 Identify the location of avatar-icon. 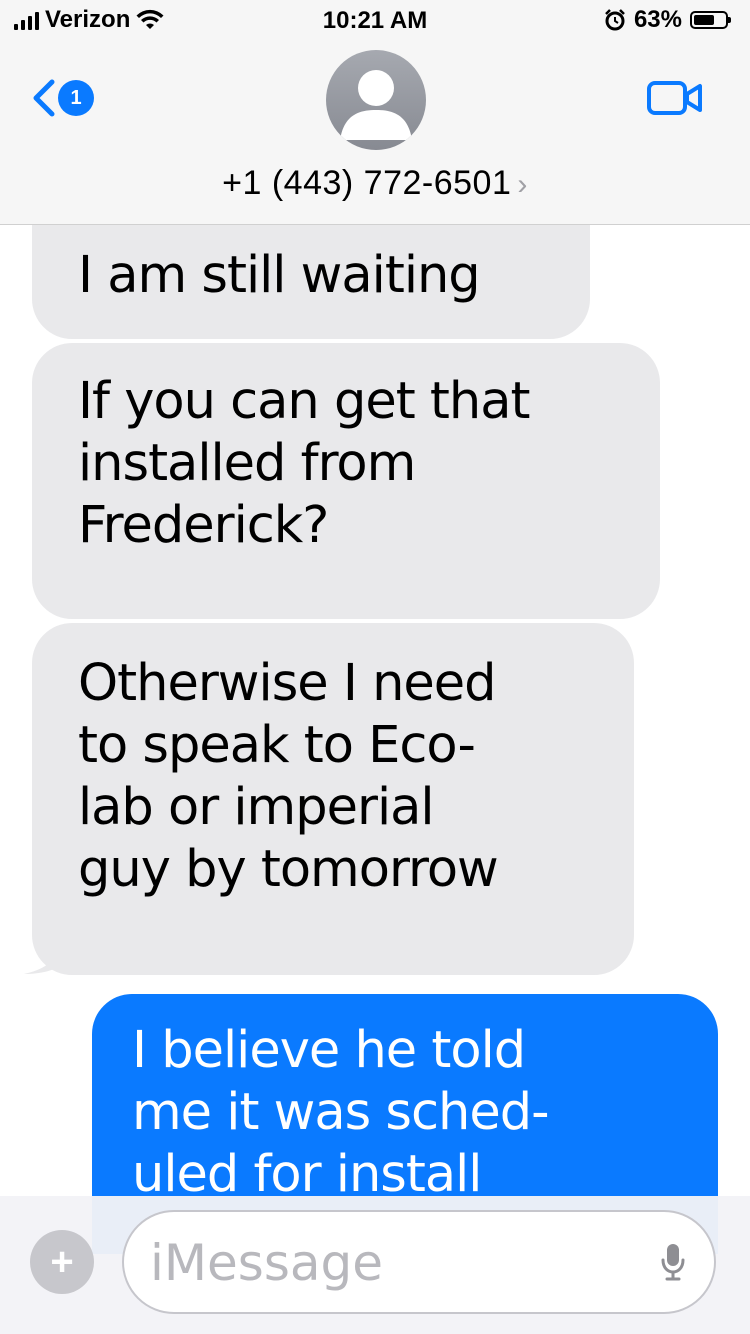
(376, 105).